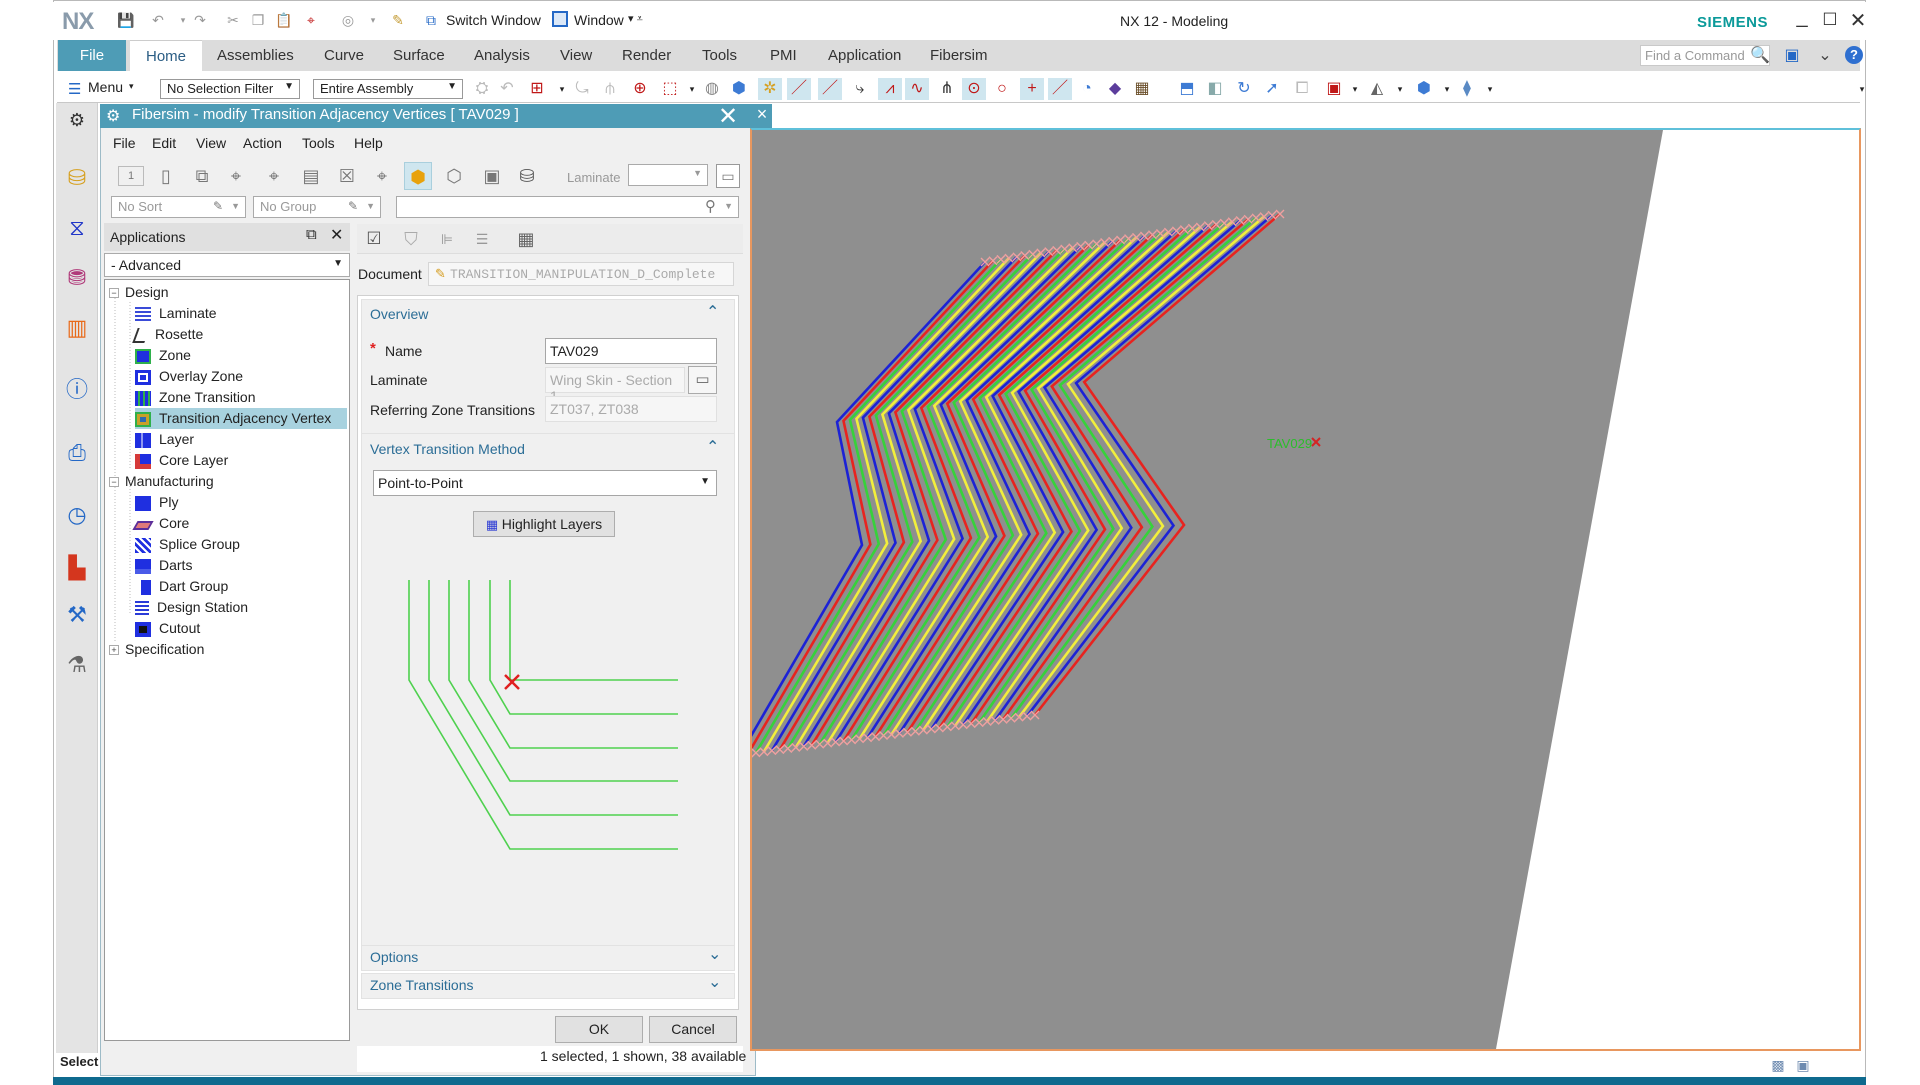  Describe the element at coordinates (1802, 17) in the screenshot. I see `minimize-button: _` at that location.